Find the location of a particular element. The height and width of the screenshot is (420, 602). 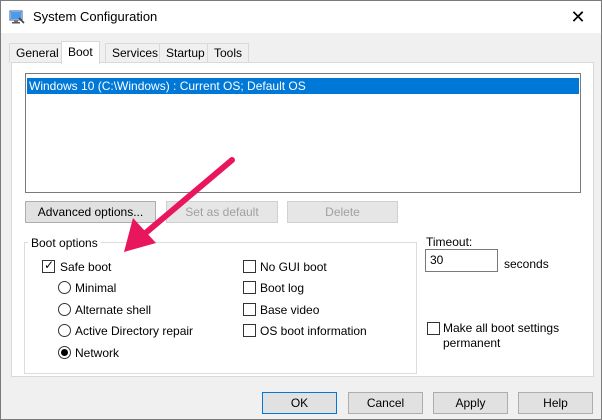

base-video-label: Base video is located at coordinates (290, 310).